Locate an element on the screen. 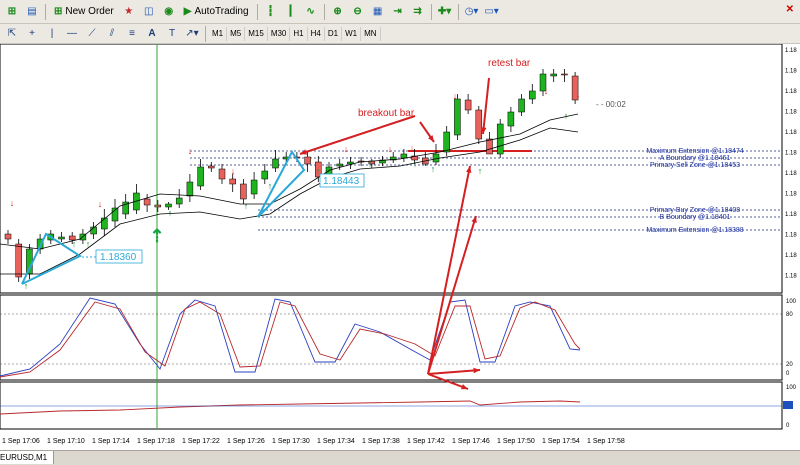 This screenshot has width=800, height=465. label-tool-icon: T is located at coordinates (172, 34).